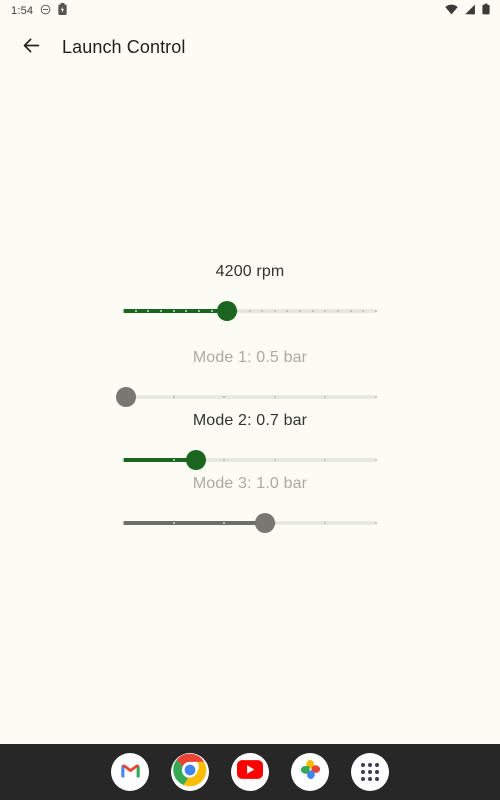 This screenshot has height=800, width=500. Describe the element at coordinates (250, 11) in the screenshot. I see `status-bar: 1:54` at that location.